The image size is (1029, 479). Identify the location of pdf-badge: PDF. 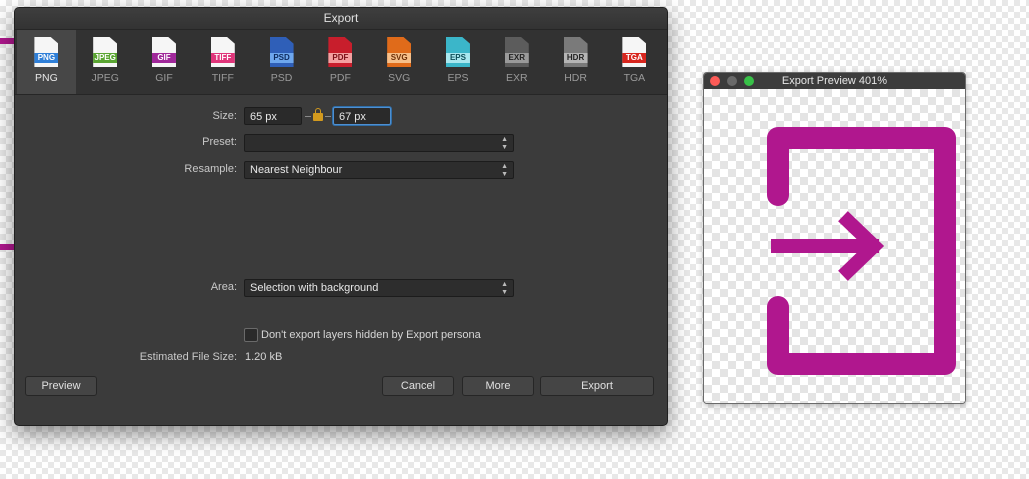
(340, 58).